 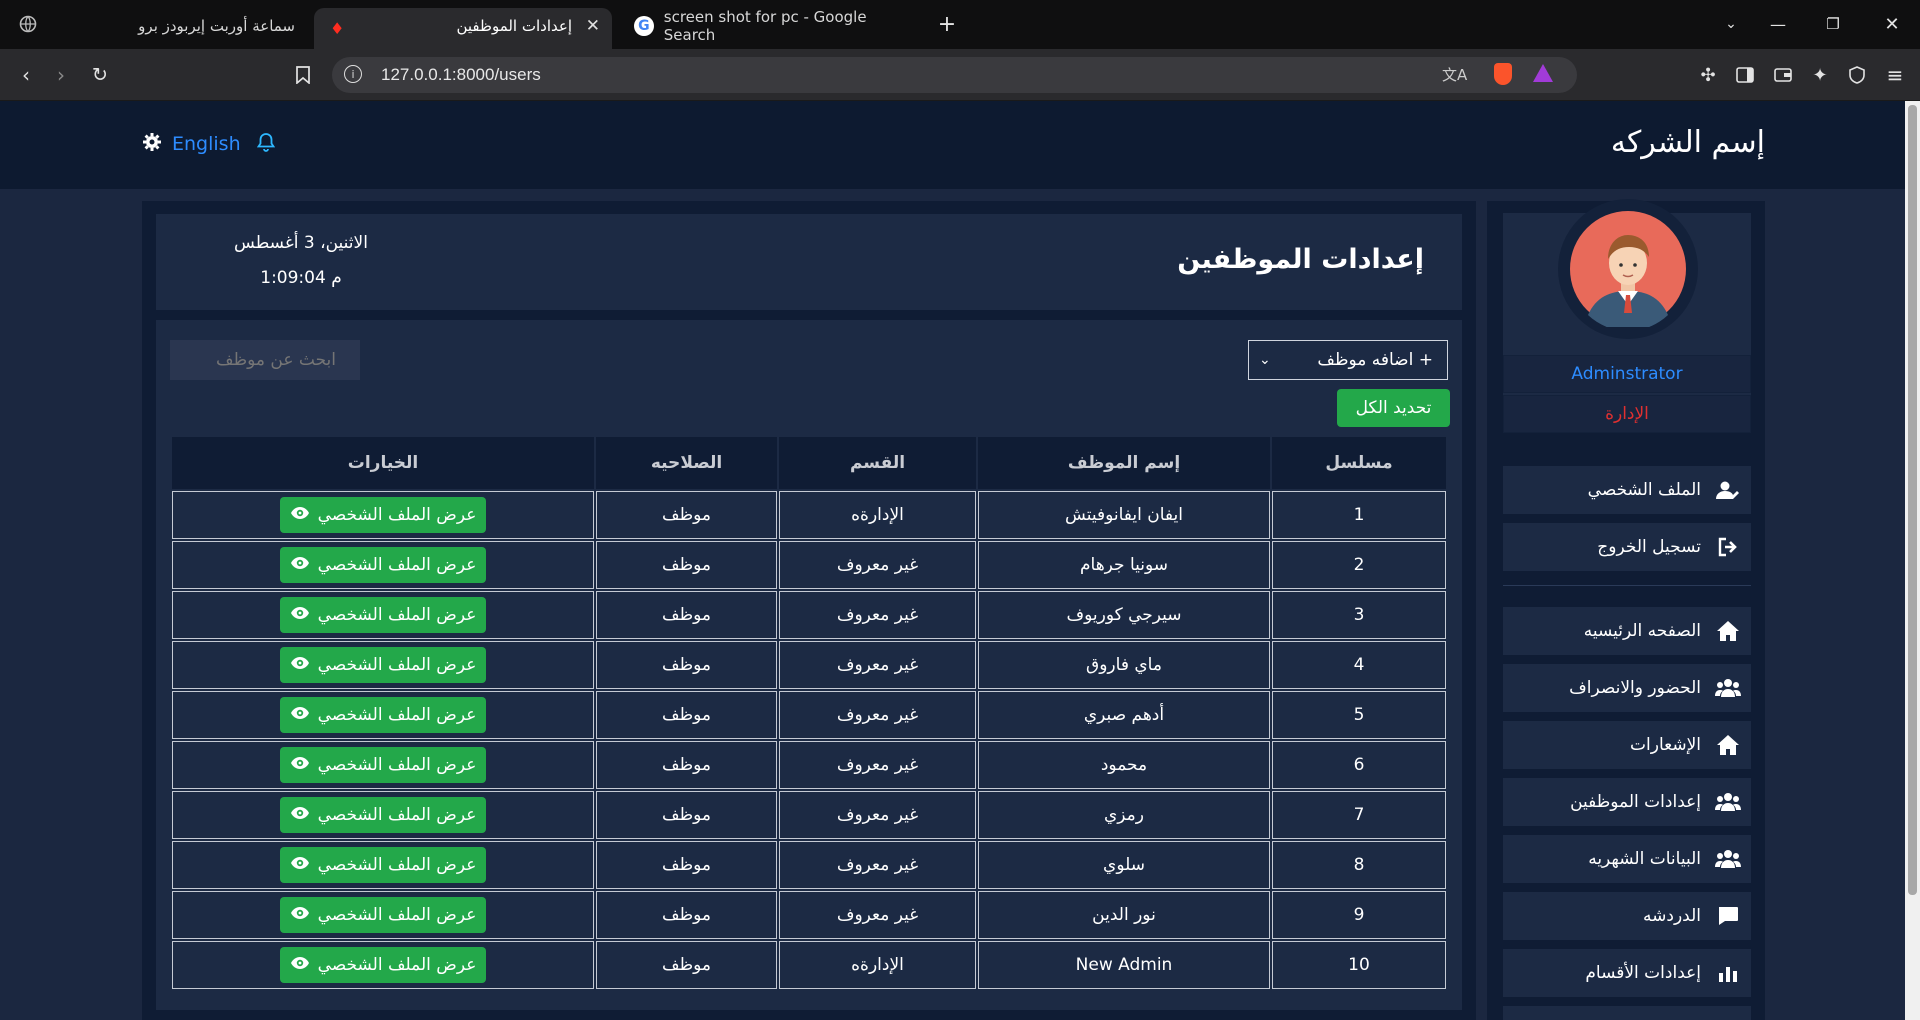 I want to click on wallet-icon, so click(x=1783, y=75).